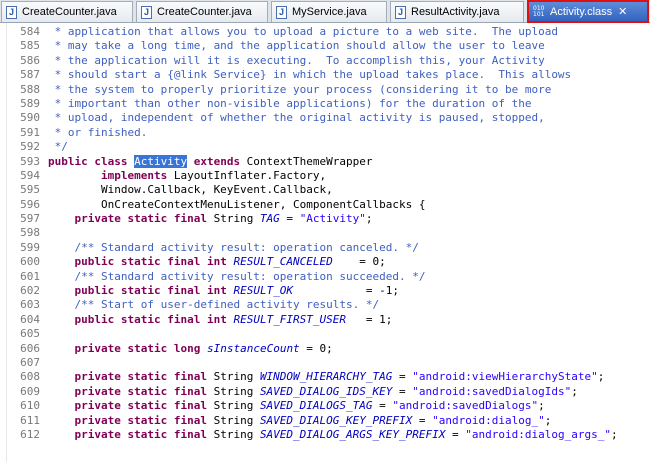 The height and width of the screenshot is (462, 650). Describe the element at coordinates (190, 349) in the screenshot. I see `code-text: private static long sInstanceCount = 0;` at that location.